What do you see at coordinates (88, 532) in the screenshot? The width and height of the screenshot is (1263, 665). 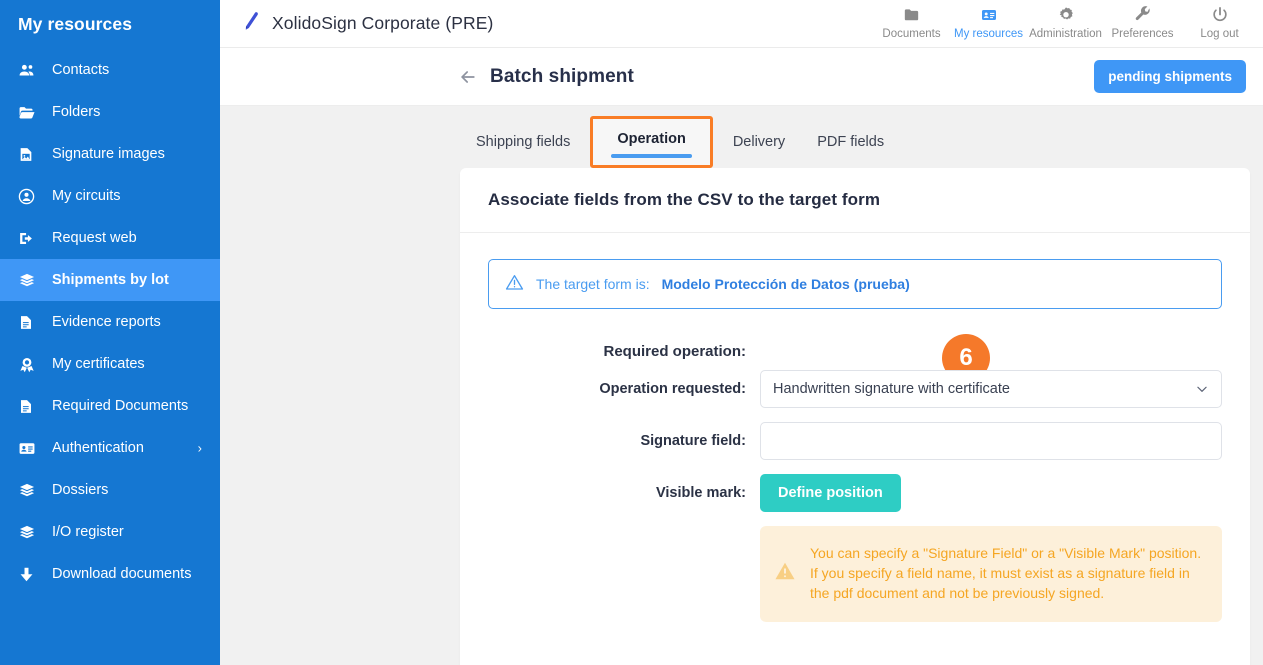 I see `sidebar-item-label: I/O register` at bounding box center [88, 532].